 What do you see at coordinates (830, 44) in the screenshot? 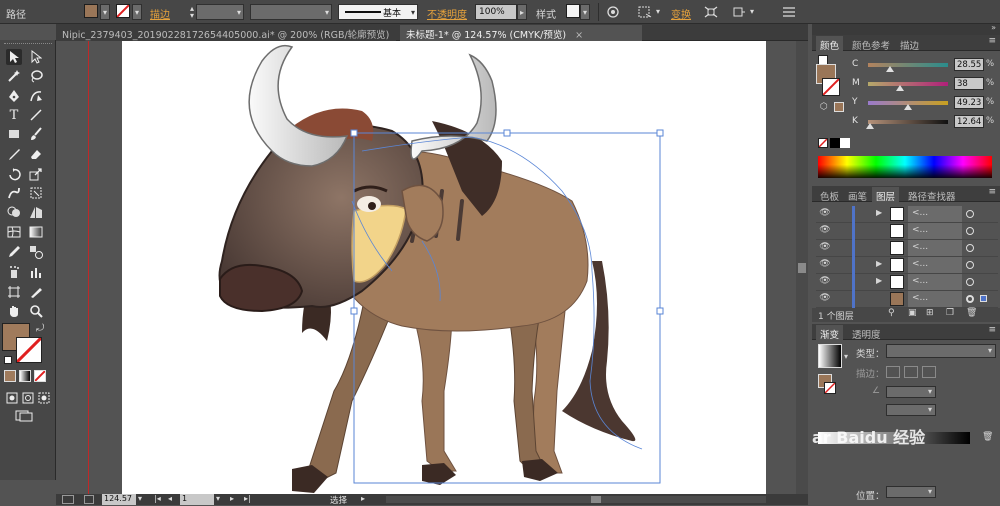
I see `tab-color: 颜色` at bounding box center [830, 44].